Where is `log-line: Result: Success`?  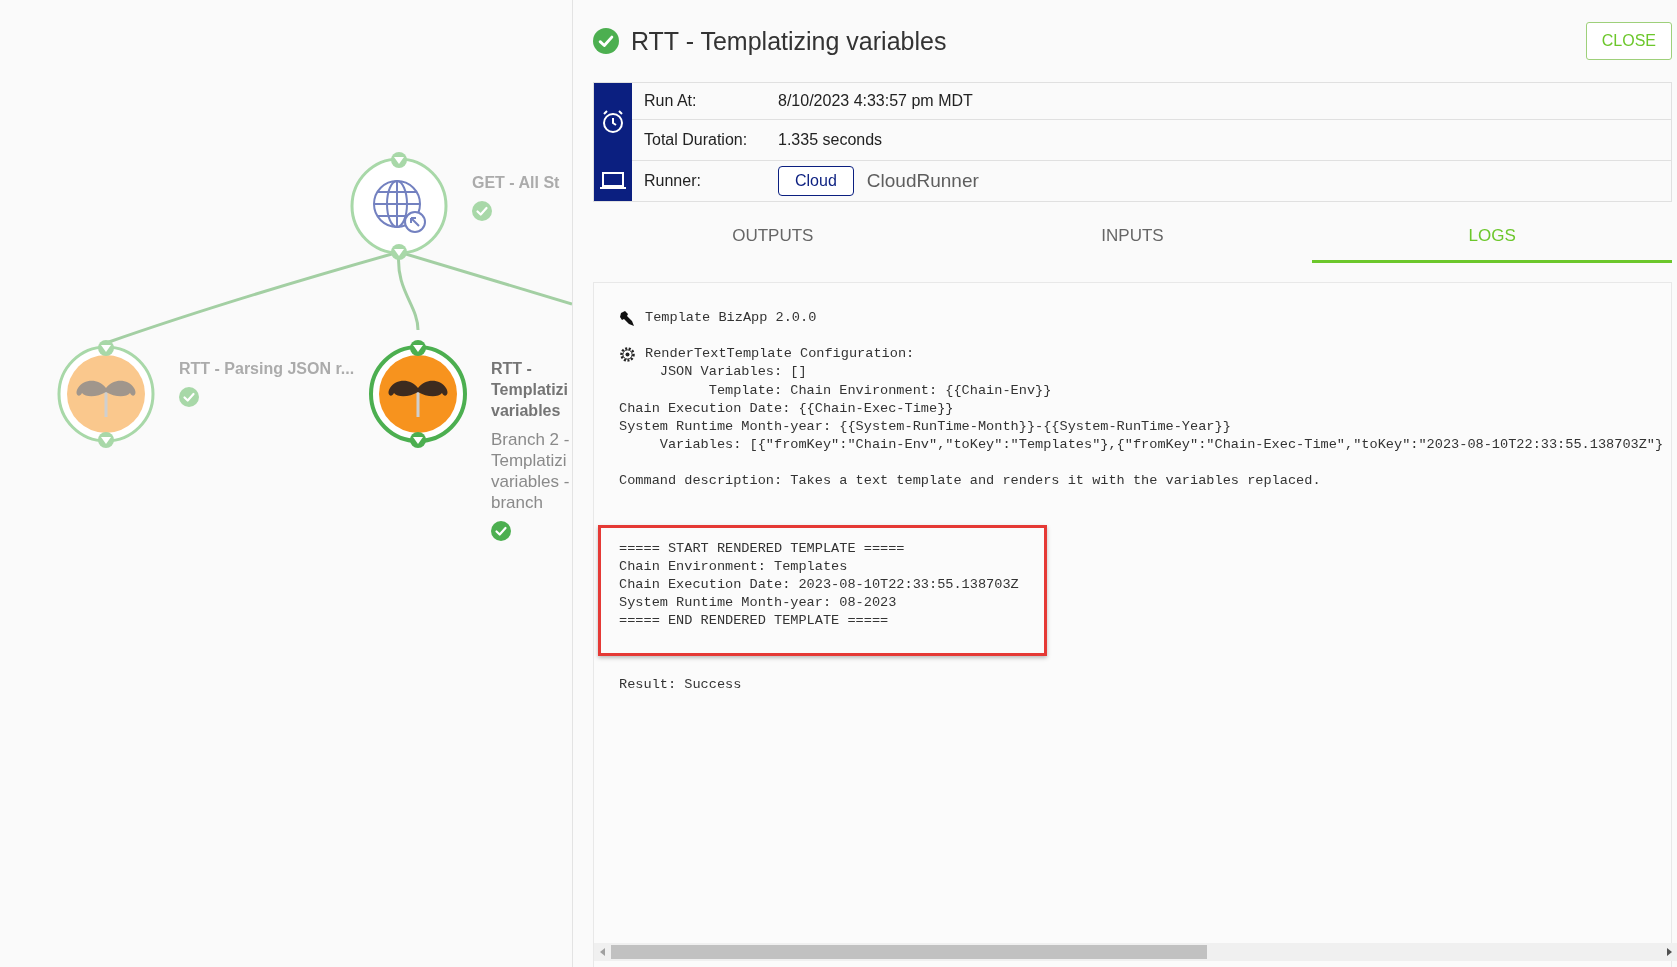 log-line: Result: Success is located at coordinates (680, 684).